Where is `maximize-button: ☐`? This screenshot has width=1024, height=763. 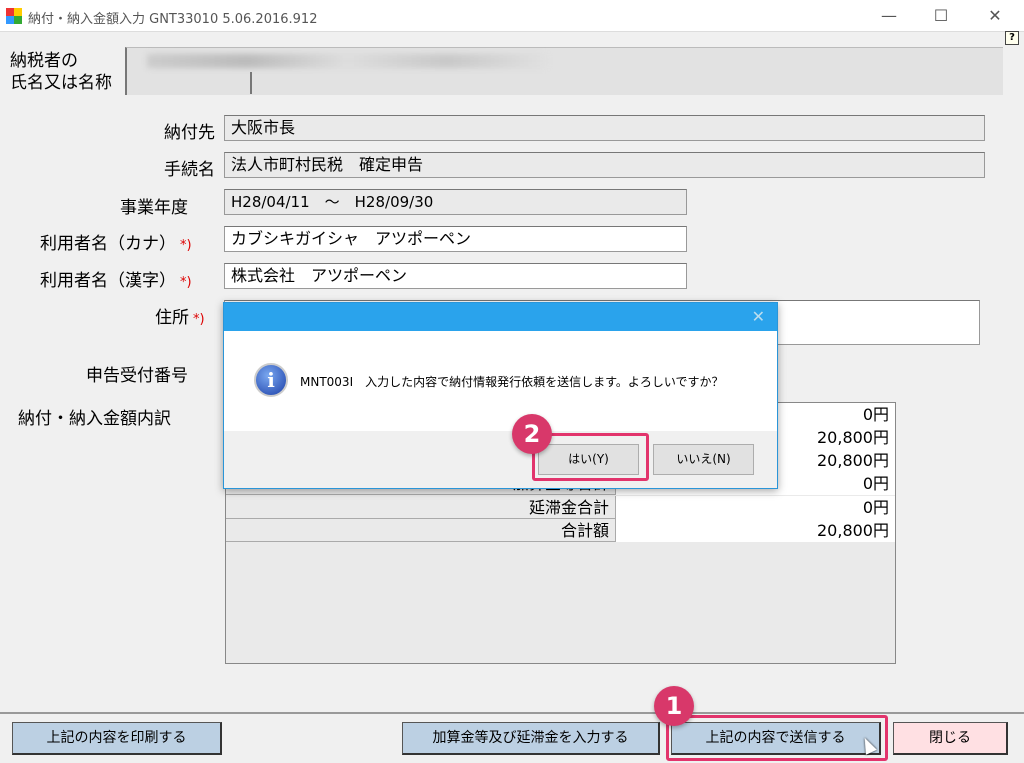
maximize-button: ☐ is located at coordinates (941, 16).